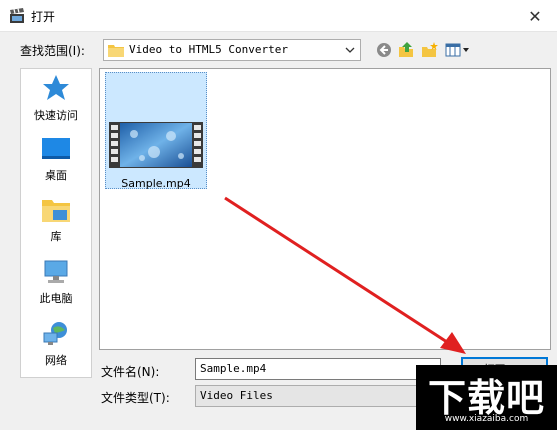  I want to click on filetype-dropdown: Video Files, so click(318, 396).